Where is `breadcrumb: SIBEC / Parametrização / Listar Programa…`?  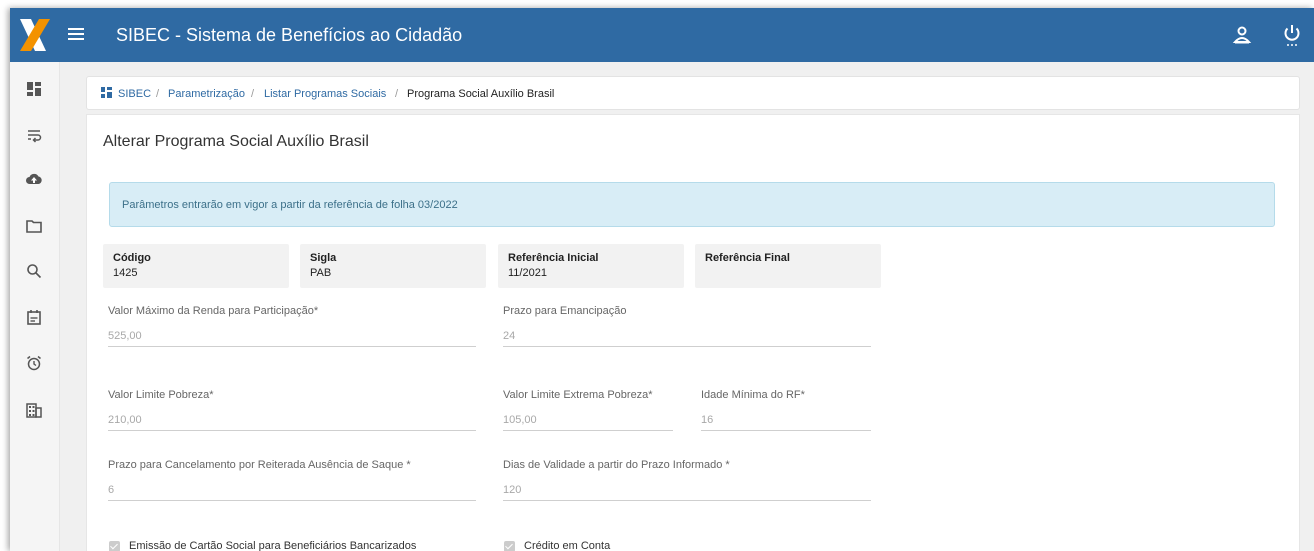 breadcrumb: SIBEC / Parametrização / Listar Programa… is located at coordinates (693, 93).